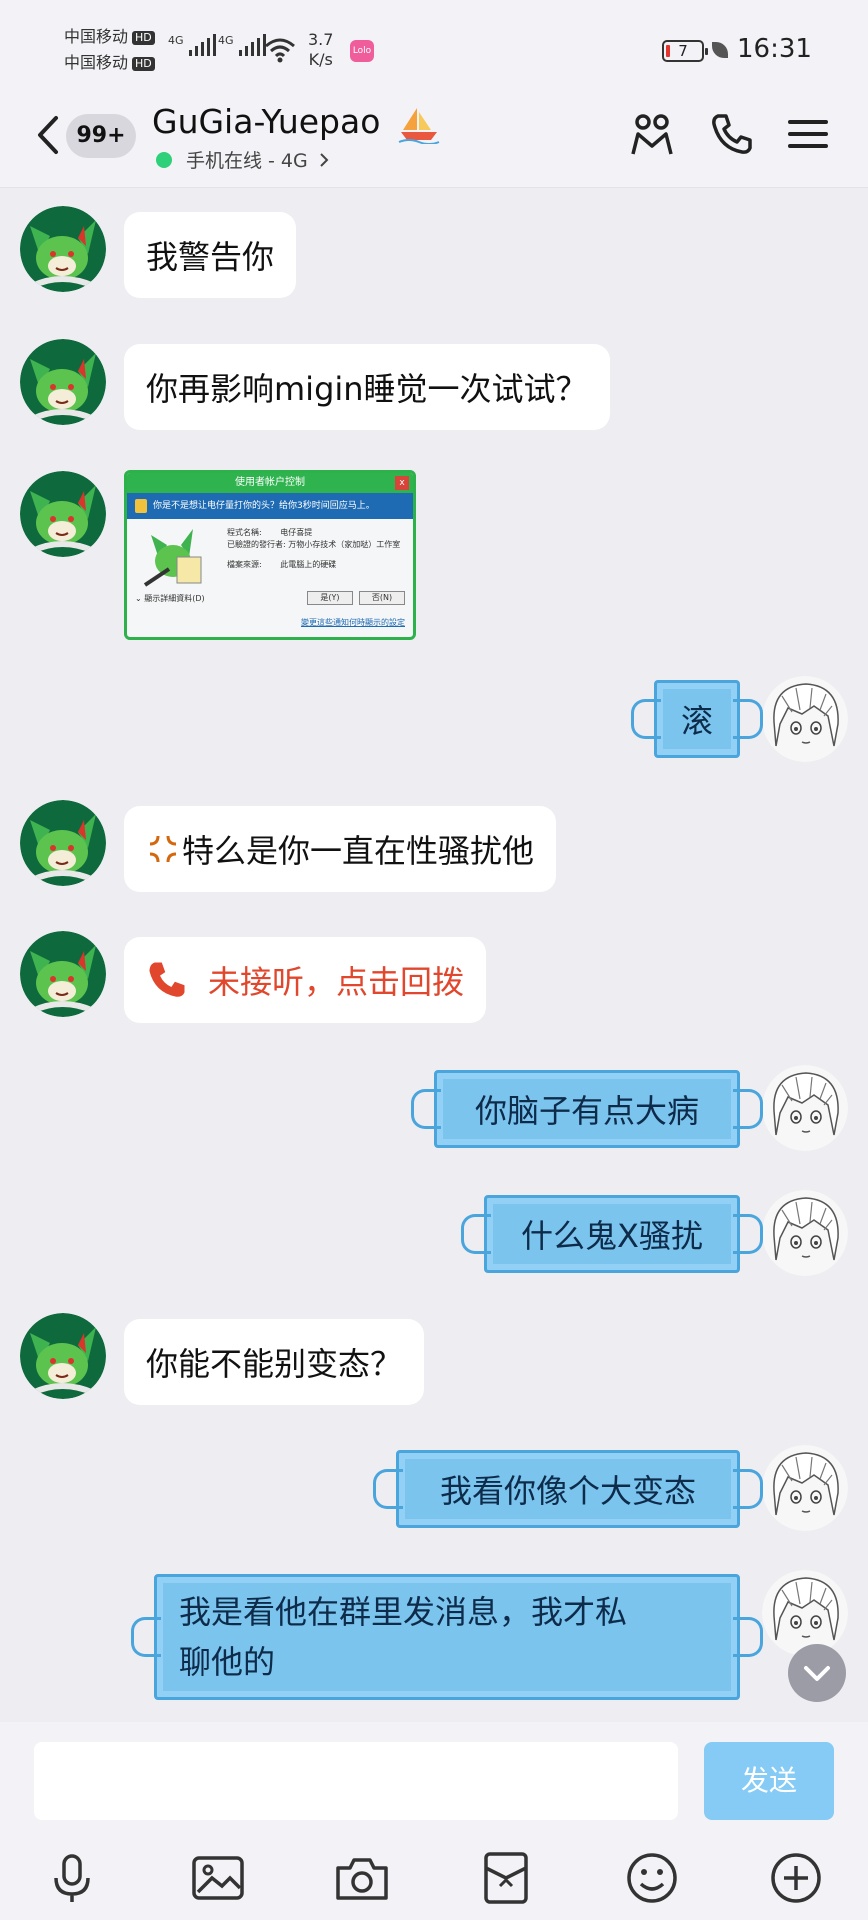  What do you see at coordinates (732, 134) in the screenshot?
I see `phone-call-icon` at bounding box center [732, 134].